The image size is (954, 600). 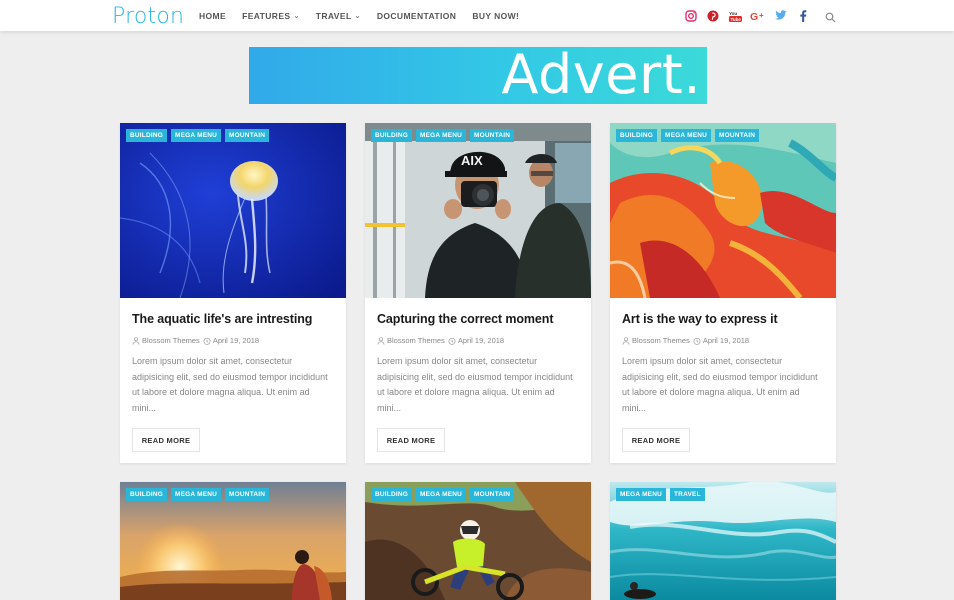 I want to click on nav-item-documentation: DOCUMENTATION, so click(x=417, y=16).